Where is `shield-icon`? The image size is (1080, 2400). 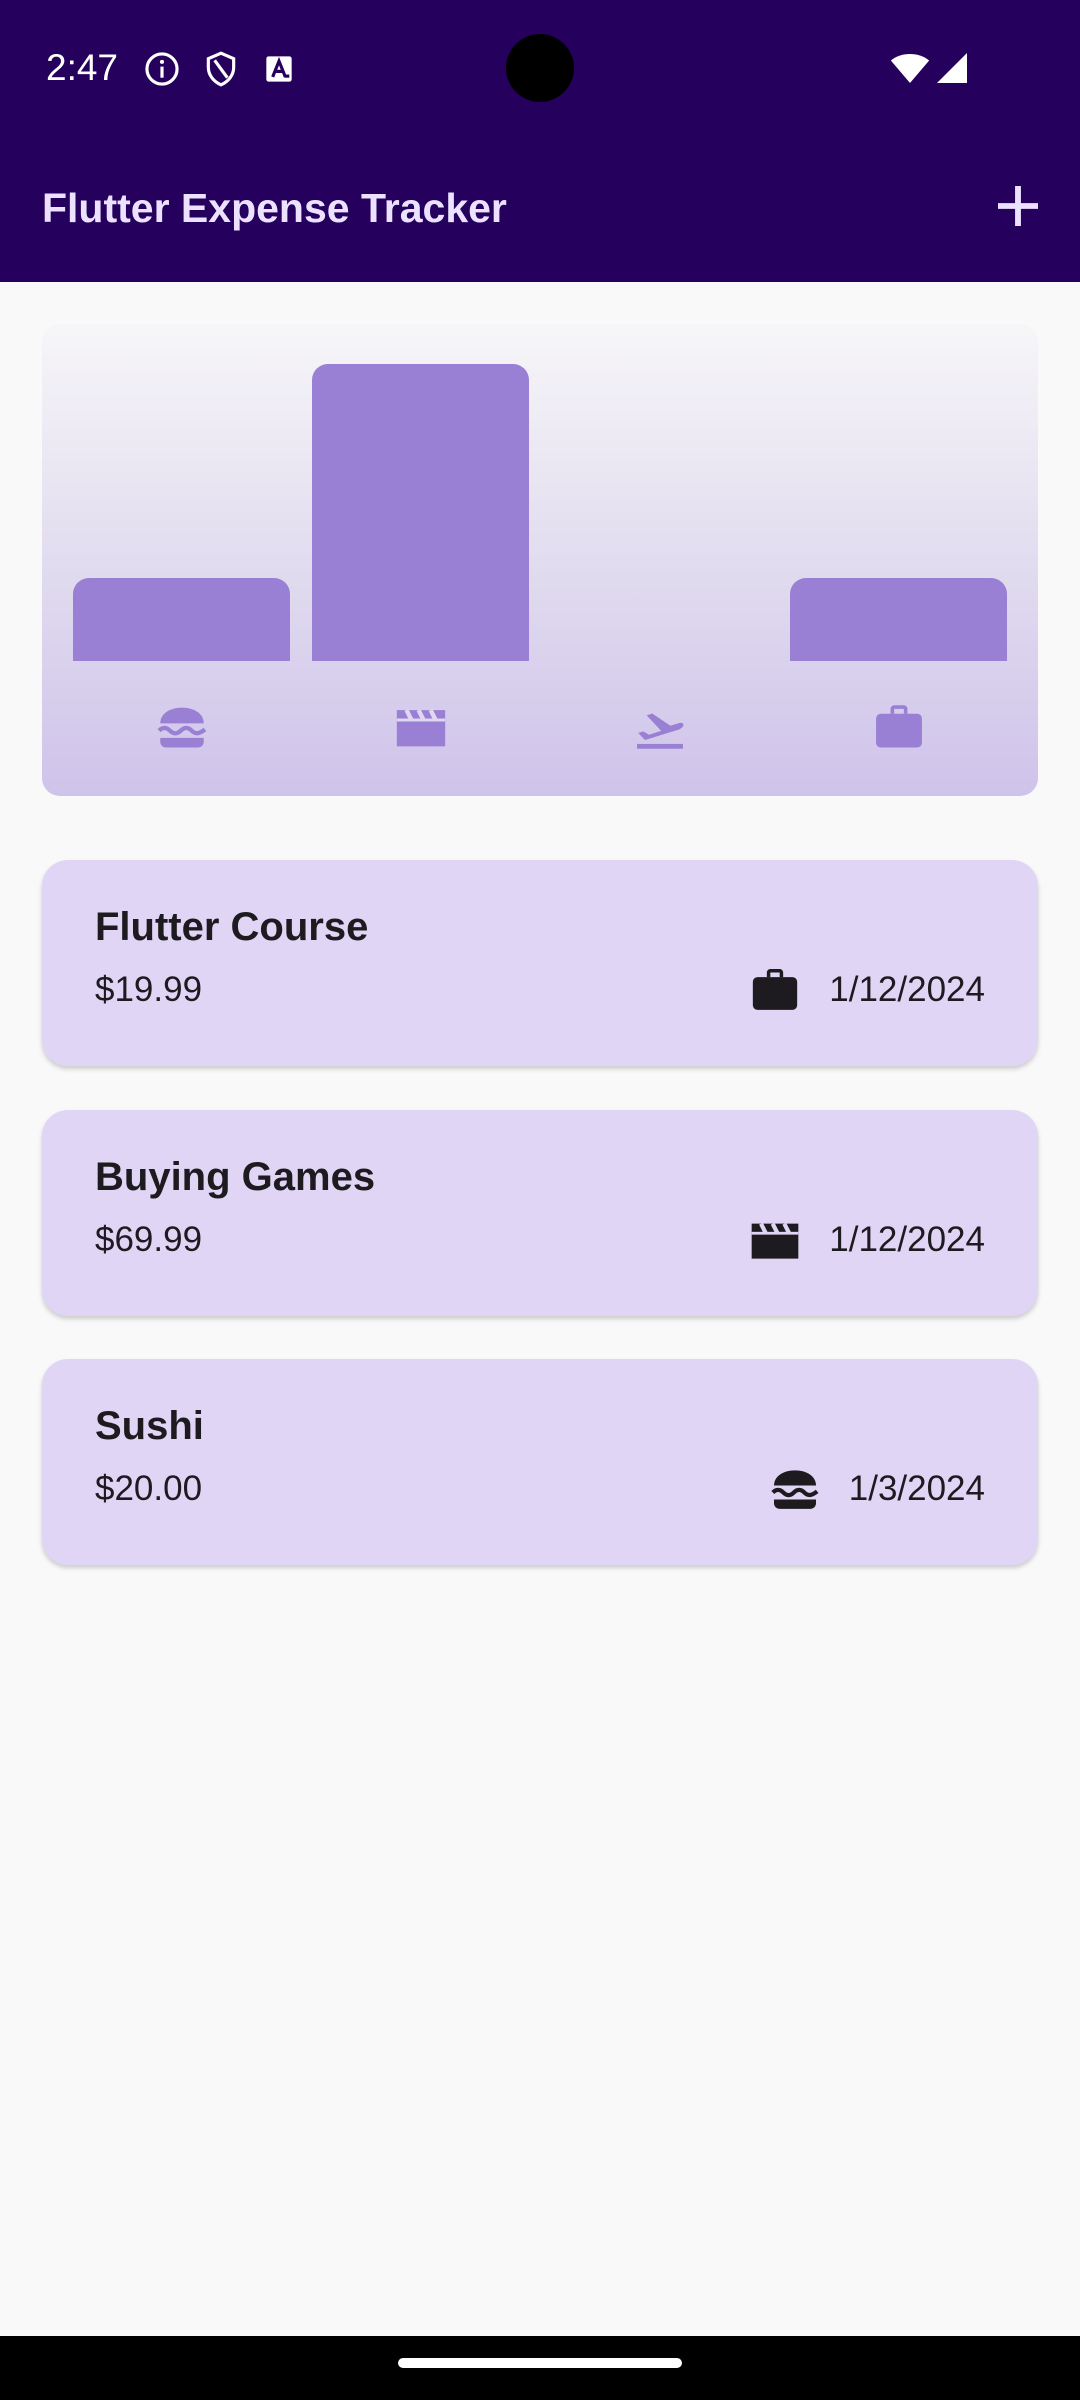 shield-icon is located at coordinates (221, 69).